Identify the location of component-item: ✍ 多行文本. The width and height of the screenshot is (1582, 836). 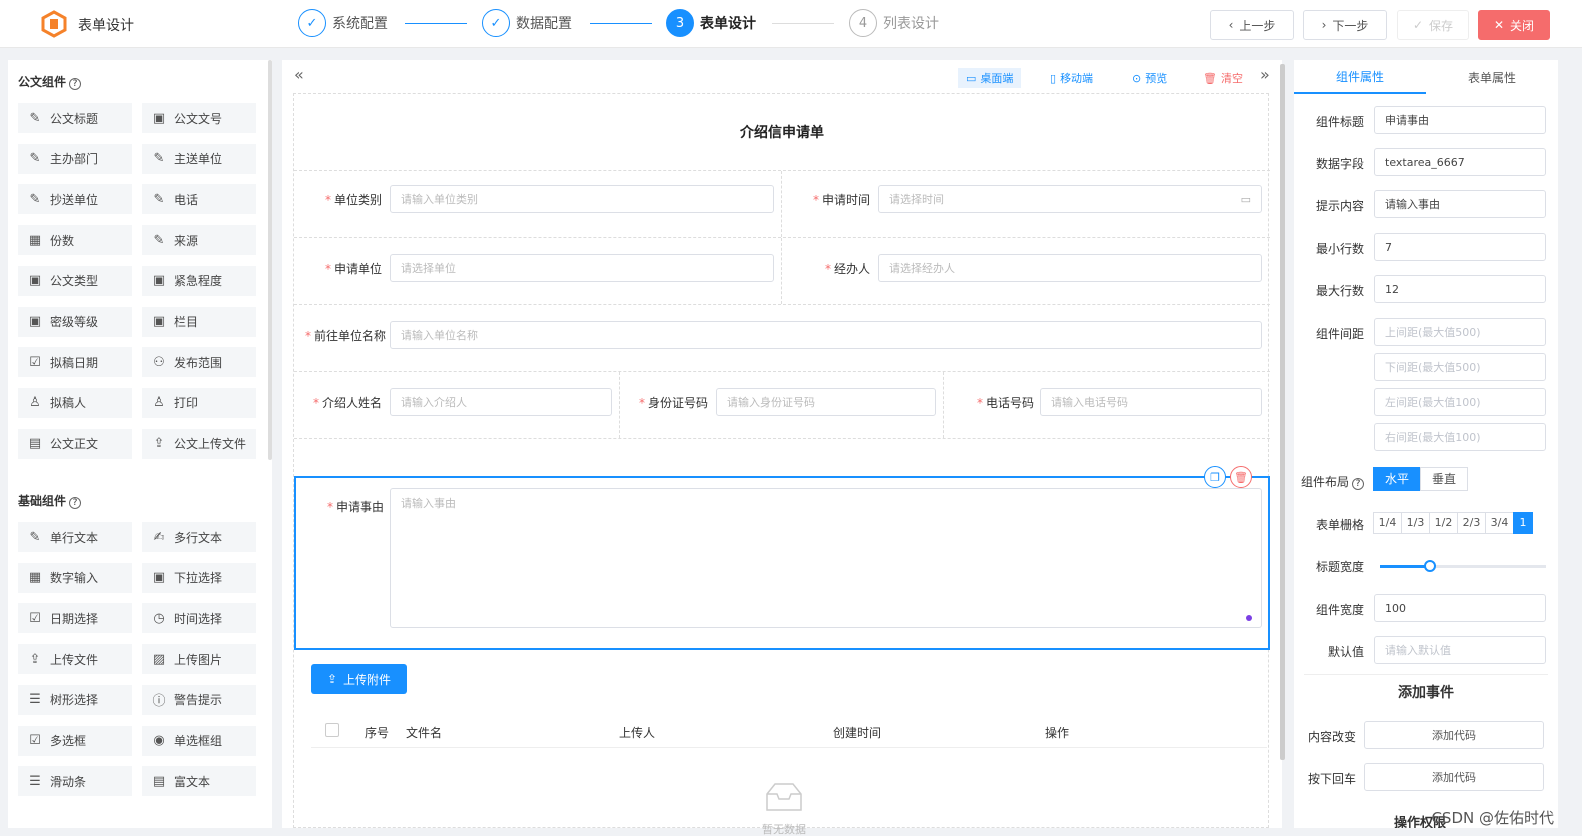
(199, 537).